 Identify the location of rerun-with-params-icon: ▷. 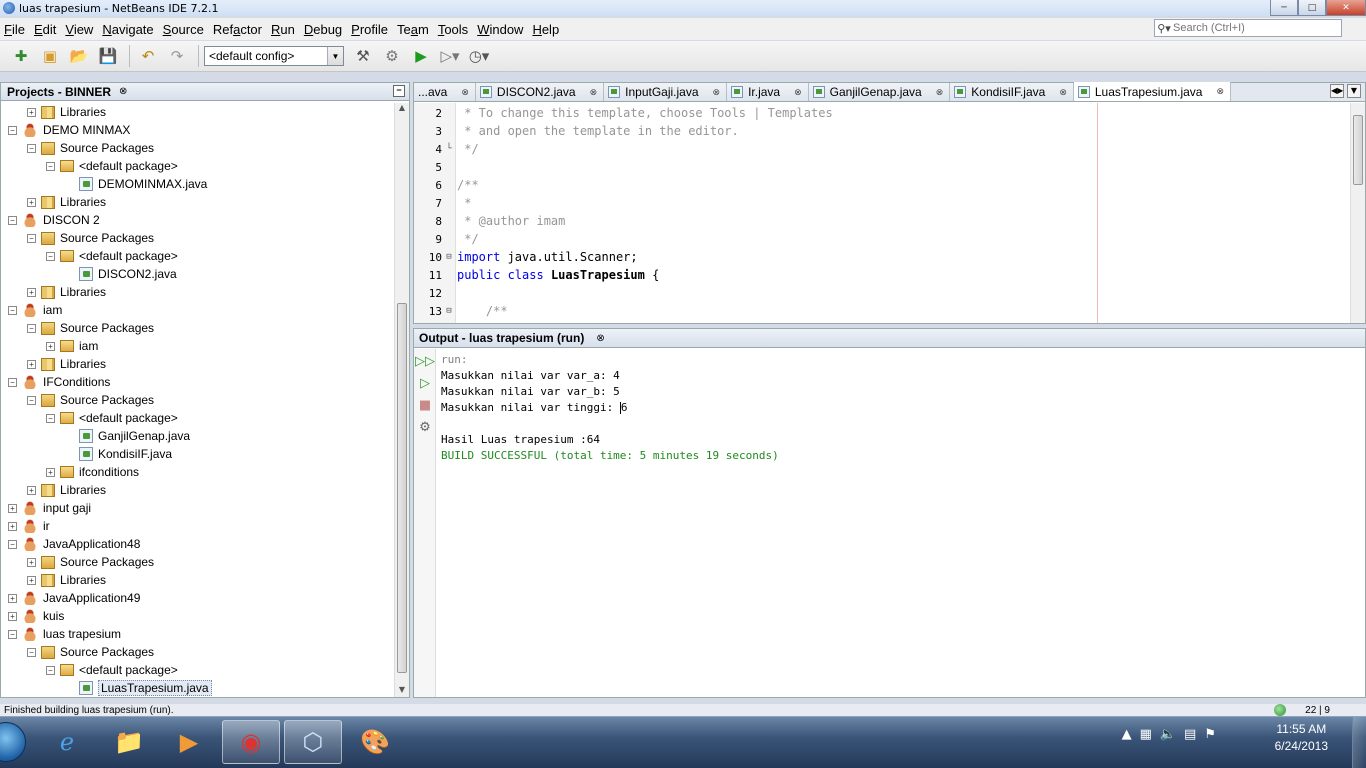
(425, 383).